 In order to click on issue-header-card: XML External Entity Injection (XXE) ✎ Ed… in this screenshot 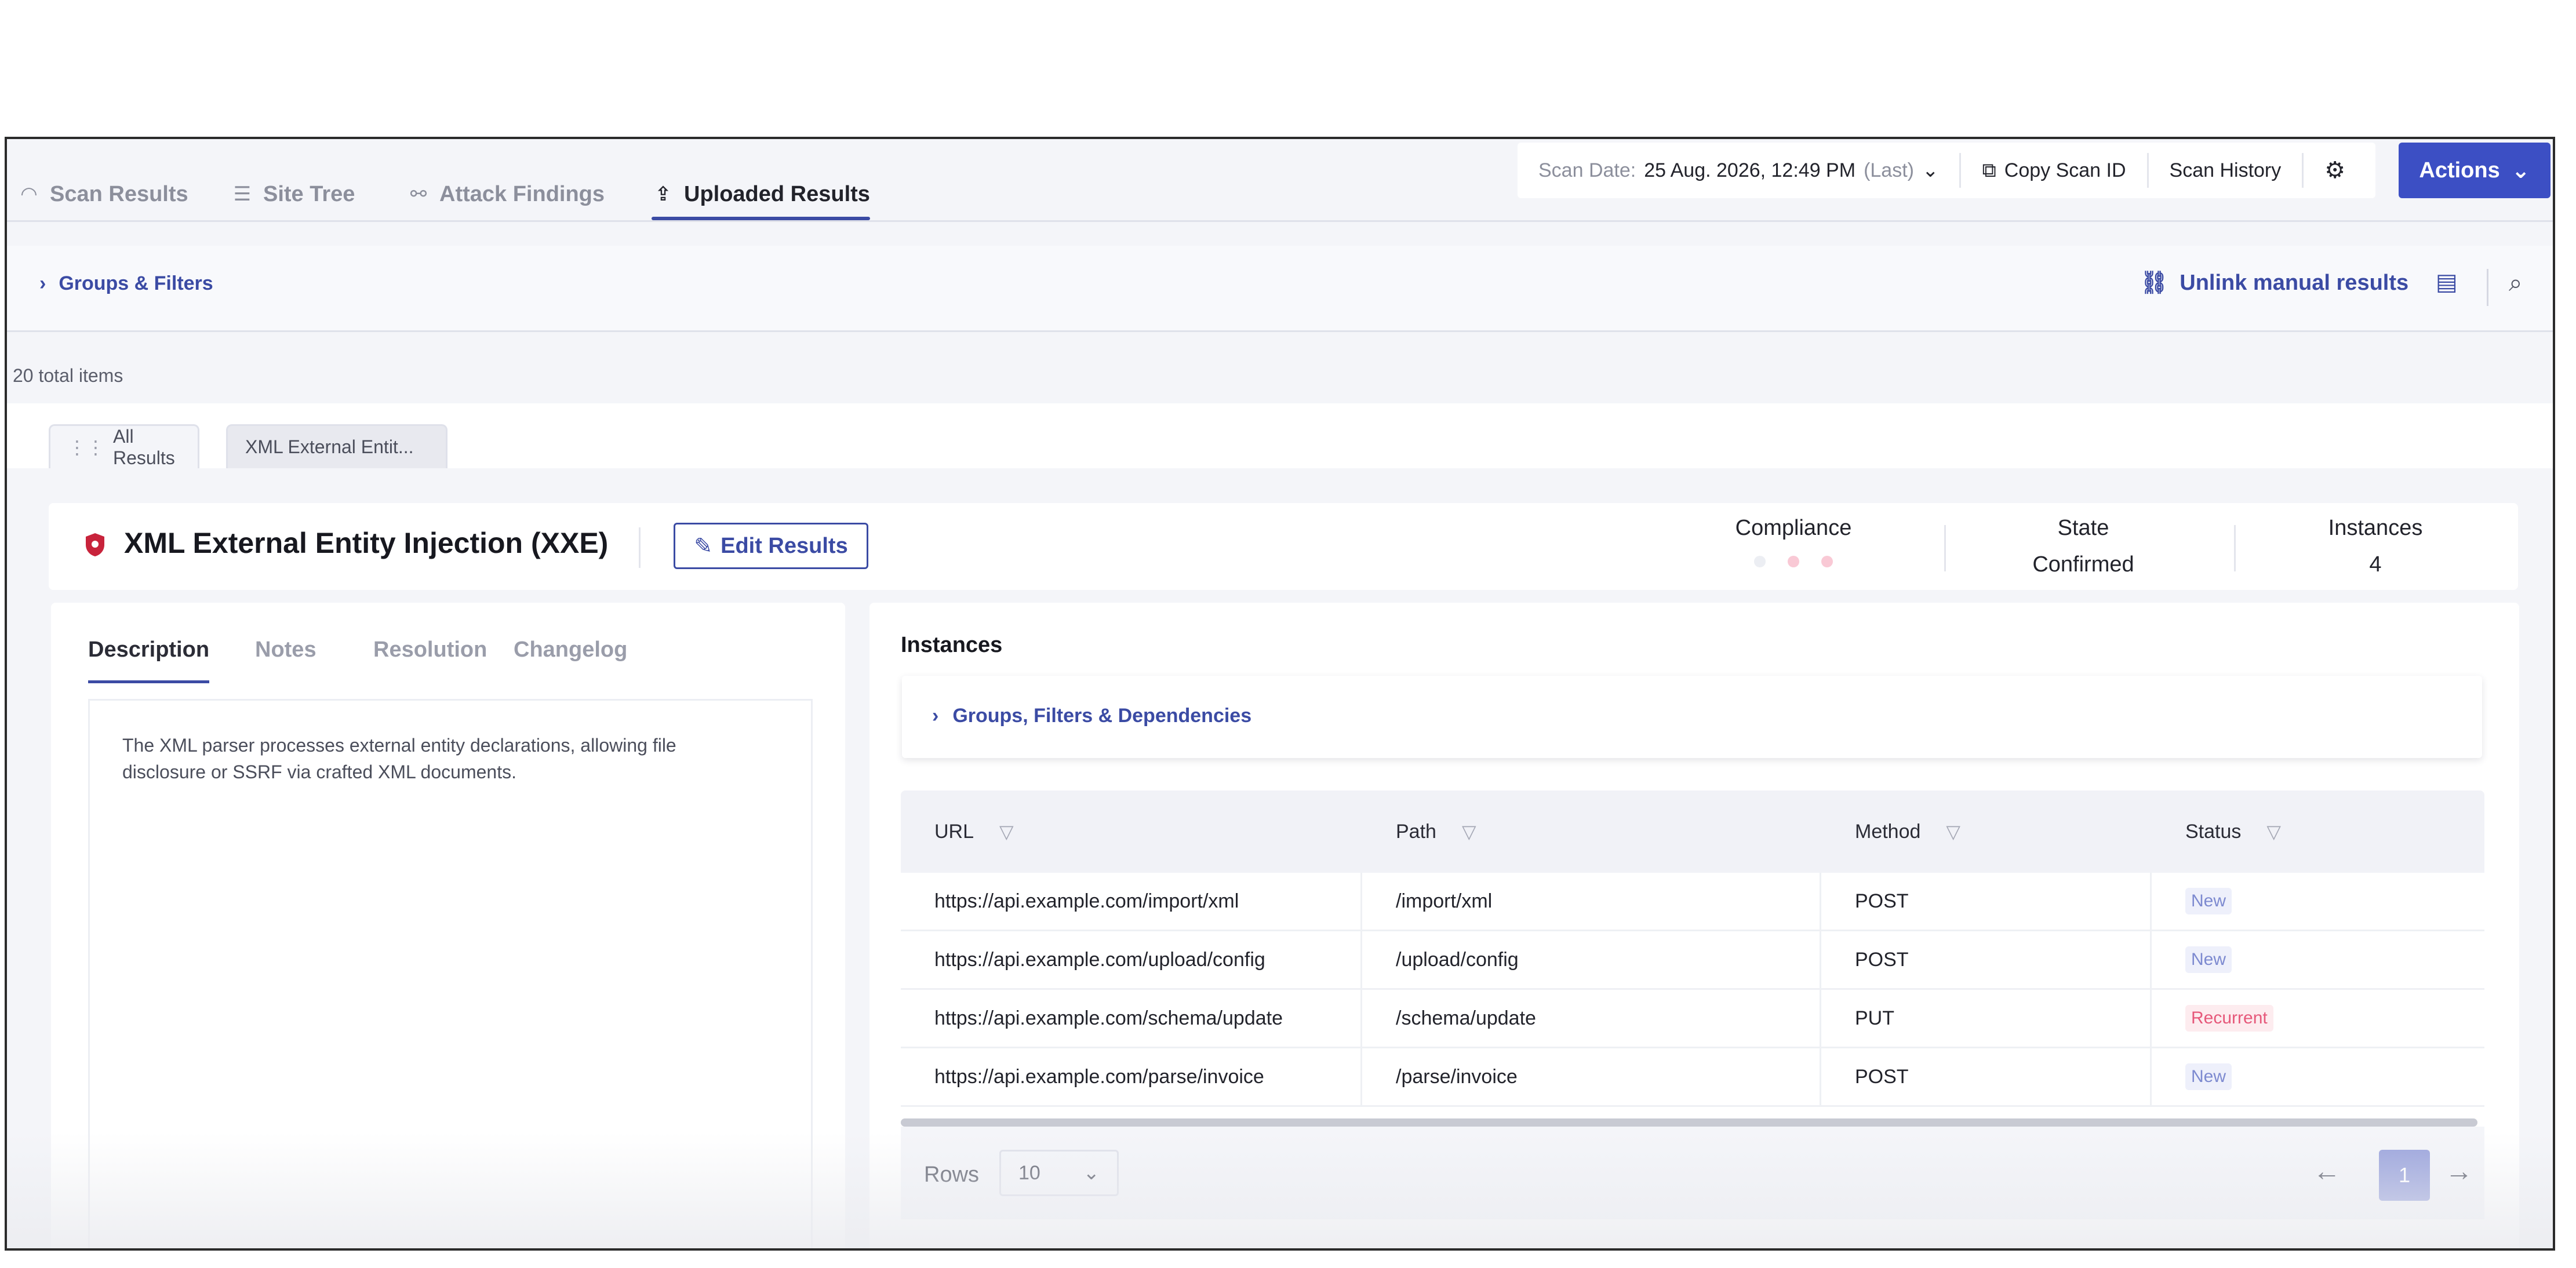, I will do `click(1283, 546)`.